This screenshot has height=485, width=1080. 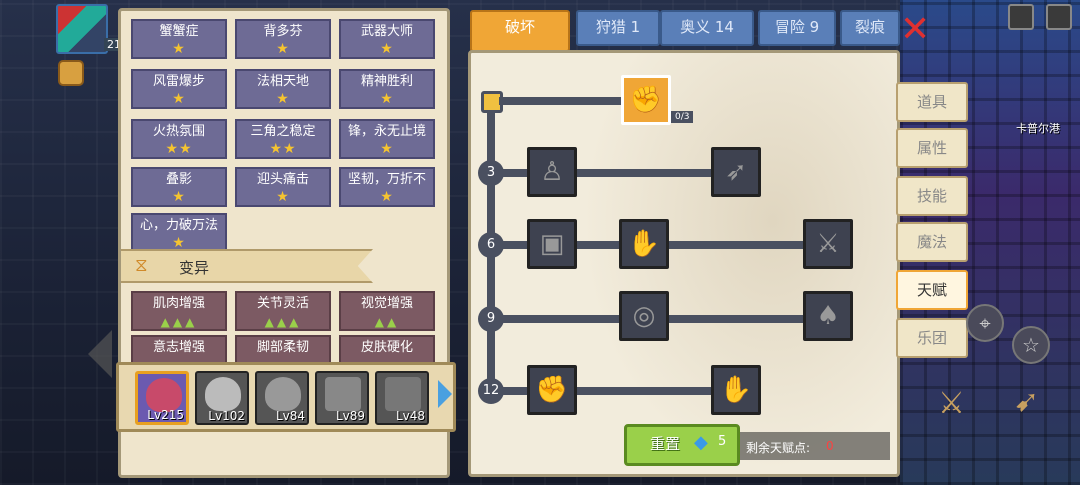 I want to click on mutation-marks: ▲▲, so click(x=387, y=322).